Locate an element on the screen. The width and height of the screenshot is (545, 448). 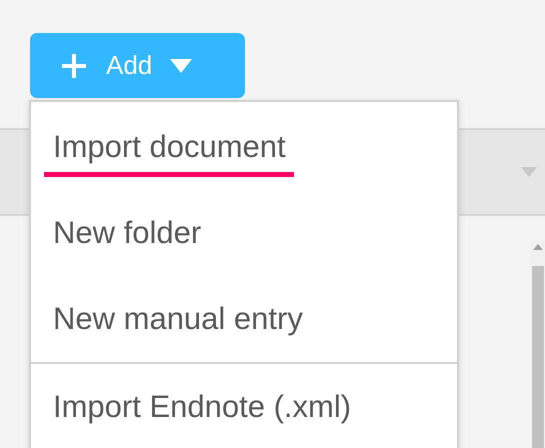
menu-item: New folder is located at coordinates (127, 233).